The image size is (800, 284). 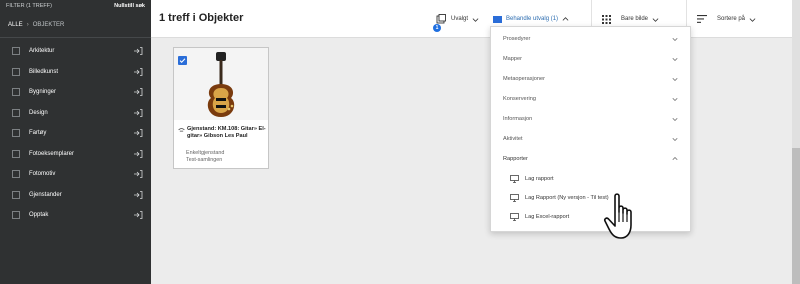 I want to click on breadcrumb-objects: OBJEKTER, so click(x=49, y=25).